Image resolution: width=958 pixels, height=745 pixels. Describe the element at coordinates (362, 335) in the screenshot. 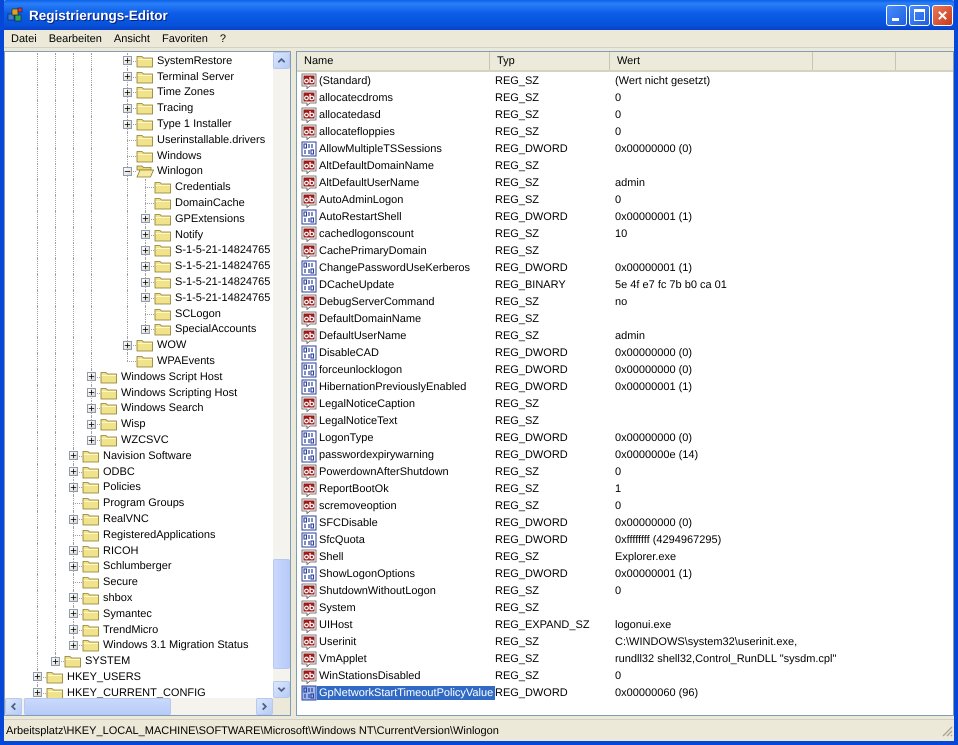

I see `value-name: DefaultUserName` at that location.